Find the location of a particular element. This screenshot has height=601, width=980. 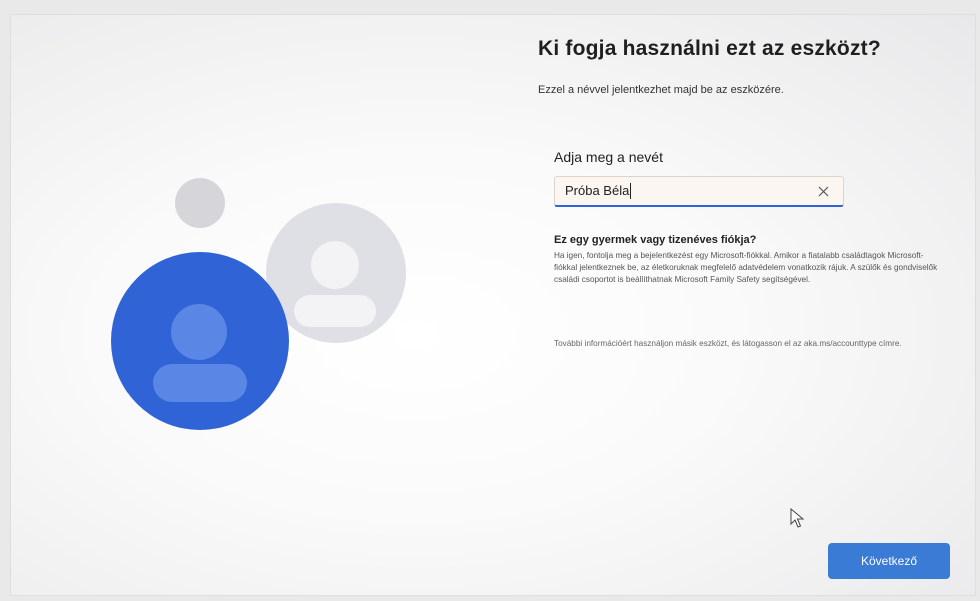

name-input: Próba Béla is located at coordinates (699, 191).